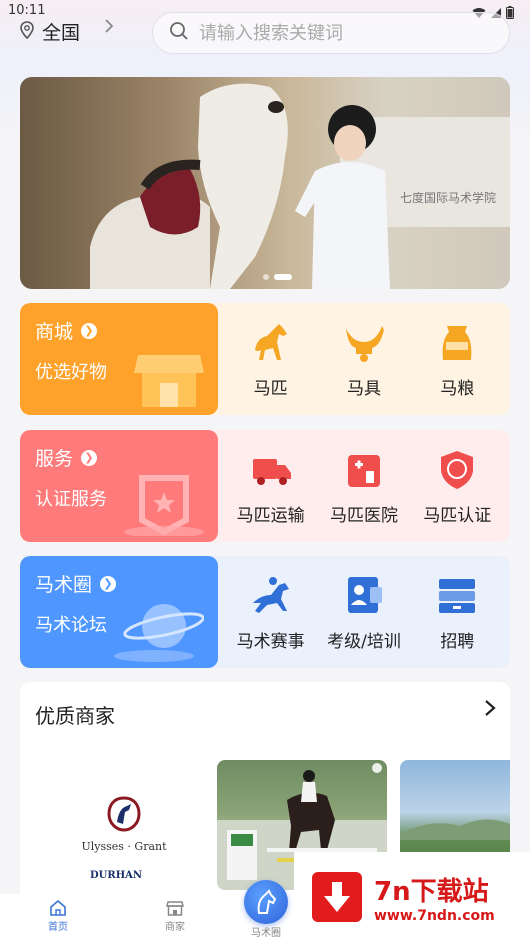  I want to click on service-item-label: 马匹认证, so click(457, 515).